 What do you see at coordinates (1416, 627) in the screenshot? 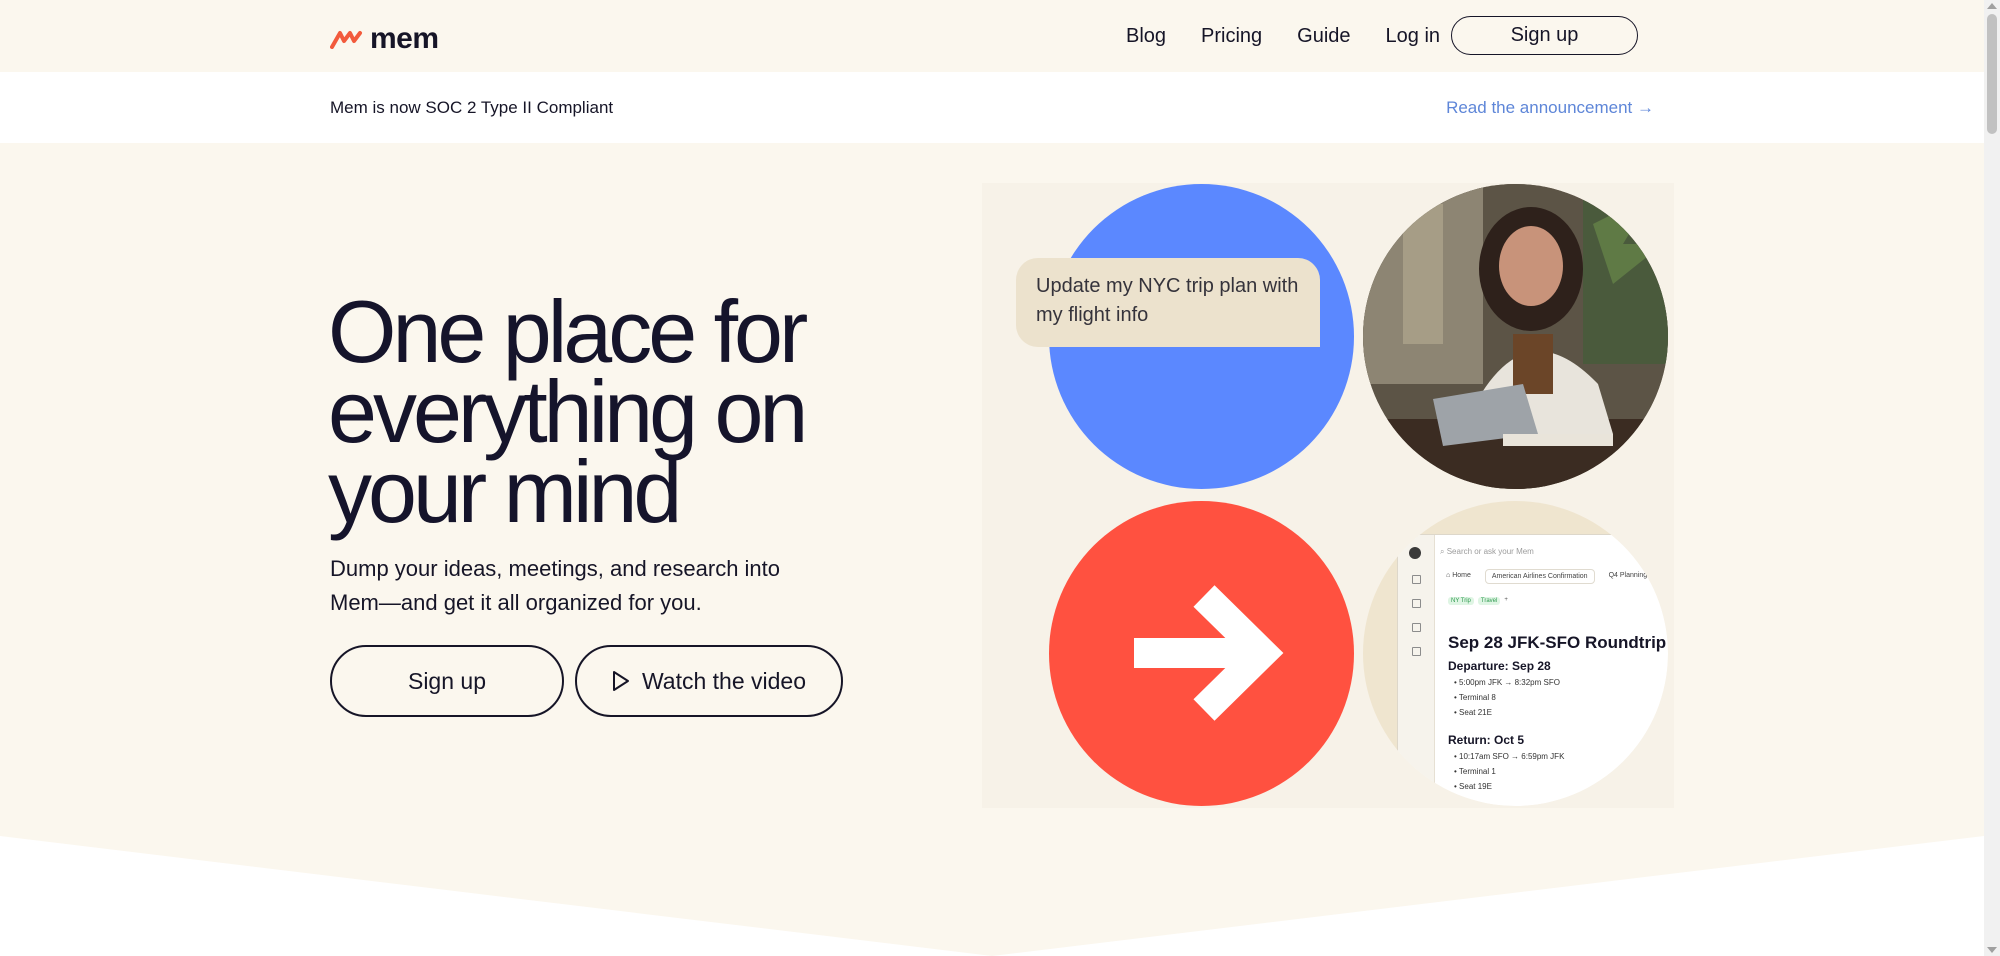
I see `document-icon` at bounding box center [1416, 627].